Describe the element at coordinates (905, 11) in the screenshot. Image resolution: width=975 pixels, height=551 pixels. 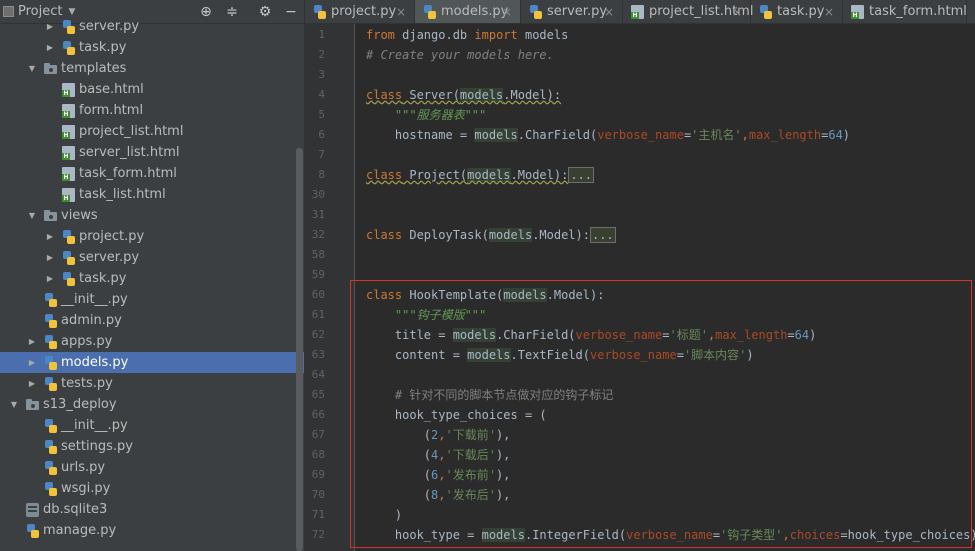
I see `editor-tab: task_form.html` at that location.